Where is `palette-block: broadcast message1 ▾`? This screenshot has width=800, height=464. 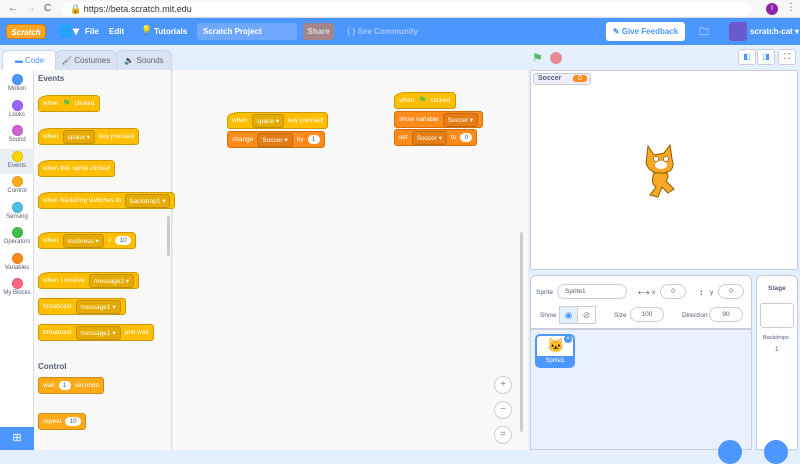 palette-block: broadcast message1 ▾ is located at coordinates (82, 306).